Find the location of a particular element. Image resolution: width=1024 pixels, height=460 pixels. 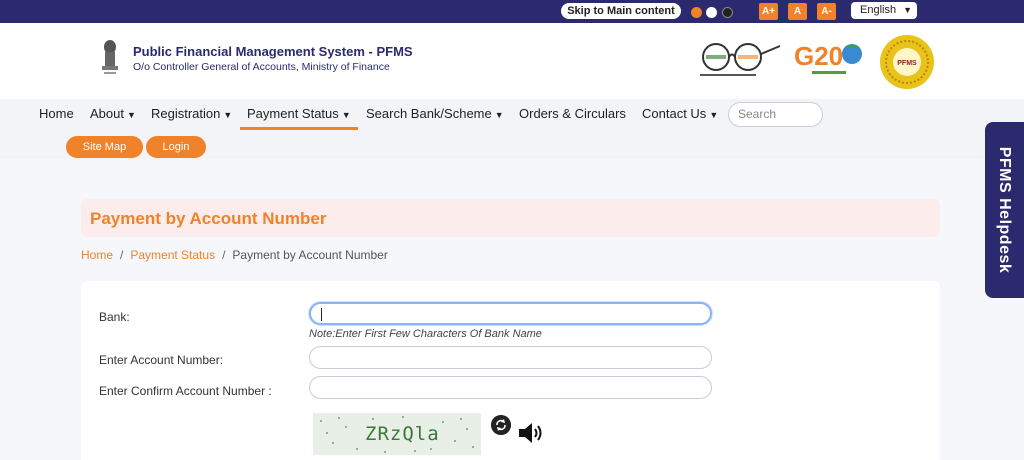

nav-about-label: About is located at coordinates (107, 113).